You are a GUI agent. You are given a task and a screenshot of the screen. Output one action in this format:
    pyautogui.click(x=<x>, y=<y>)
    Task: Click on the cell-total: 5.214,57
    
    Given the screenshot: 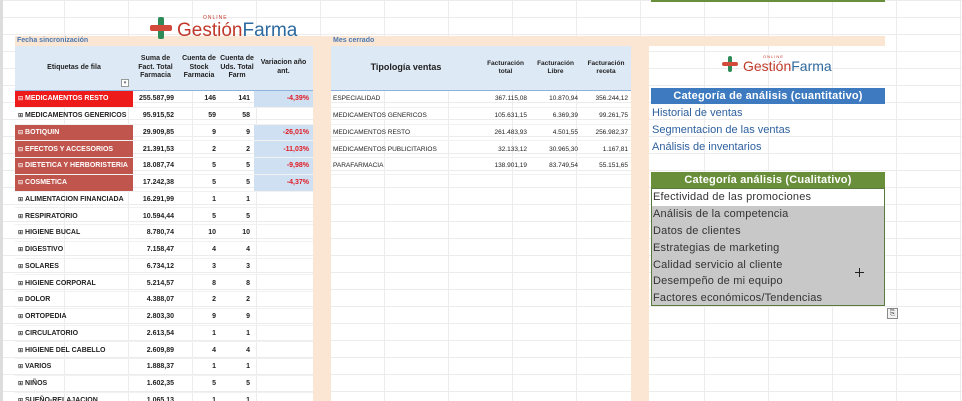 What is the action you would take?
    pyautogui.click(x=155, y=283)
    